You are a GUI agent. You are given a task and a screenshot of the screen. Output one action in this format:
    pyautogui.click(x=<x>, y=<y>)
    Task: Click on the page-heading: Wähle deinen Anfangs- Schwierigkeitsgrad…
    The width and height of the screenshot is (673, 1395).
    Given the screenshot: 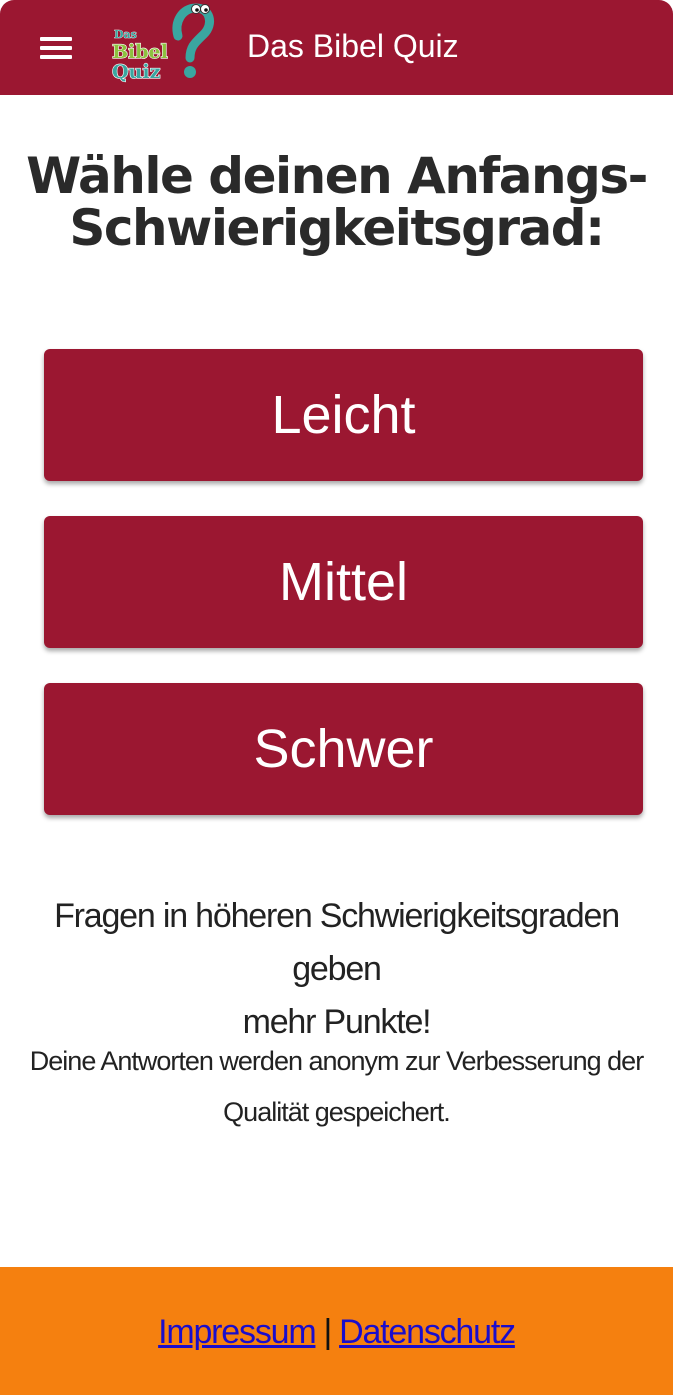 What is the action you would take?
    pyautogui.click(x=336, y=202)
    